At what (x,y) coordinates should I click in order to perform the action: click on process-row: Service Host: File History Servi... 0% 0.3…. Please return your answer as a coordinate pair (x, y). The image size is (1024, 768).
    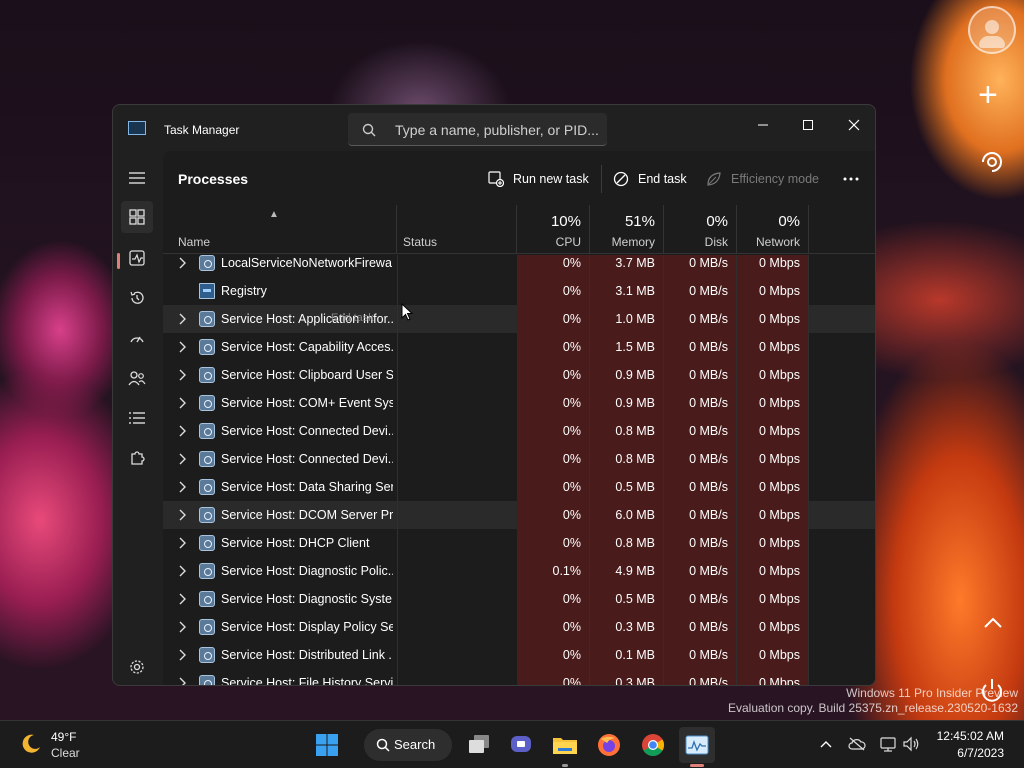
    Looking at the image, I should click on (519, 677).